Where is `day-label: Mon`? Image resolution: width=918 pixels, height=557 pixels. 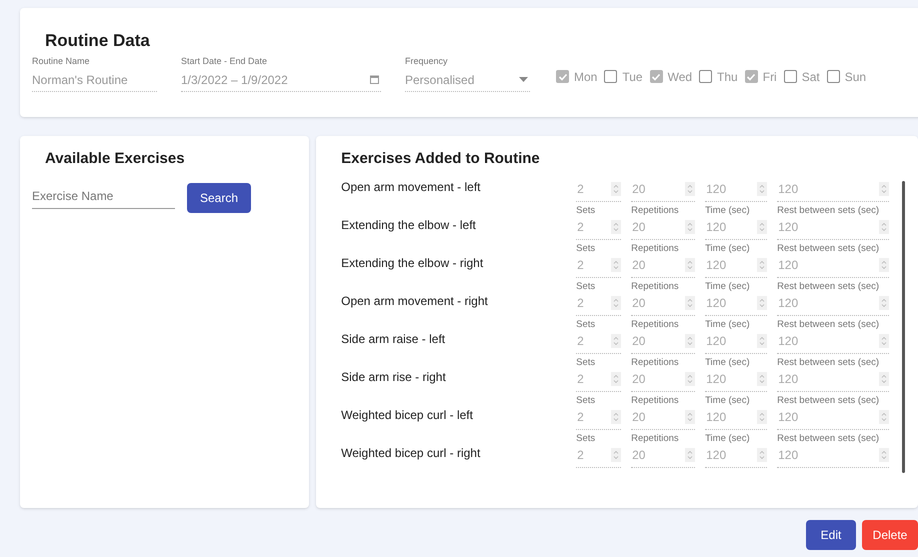
day-label: Mon is located at coordinates (586, 77).